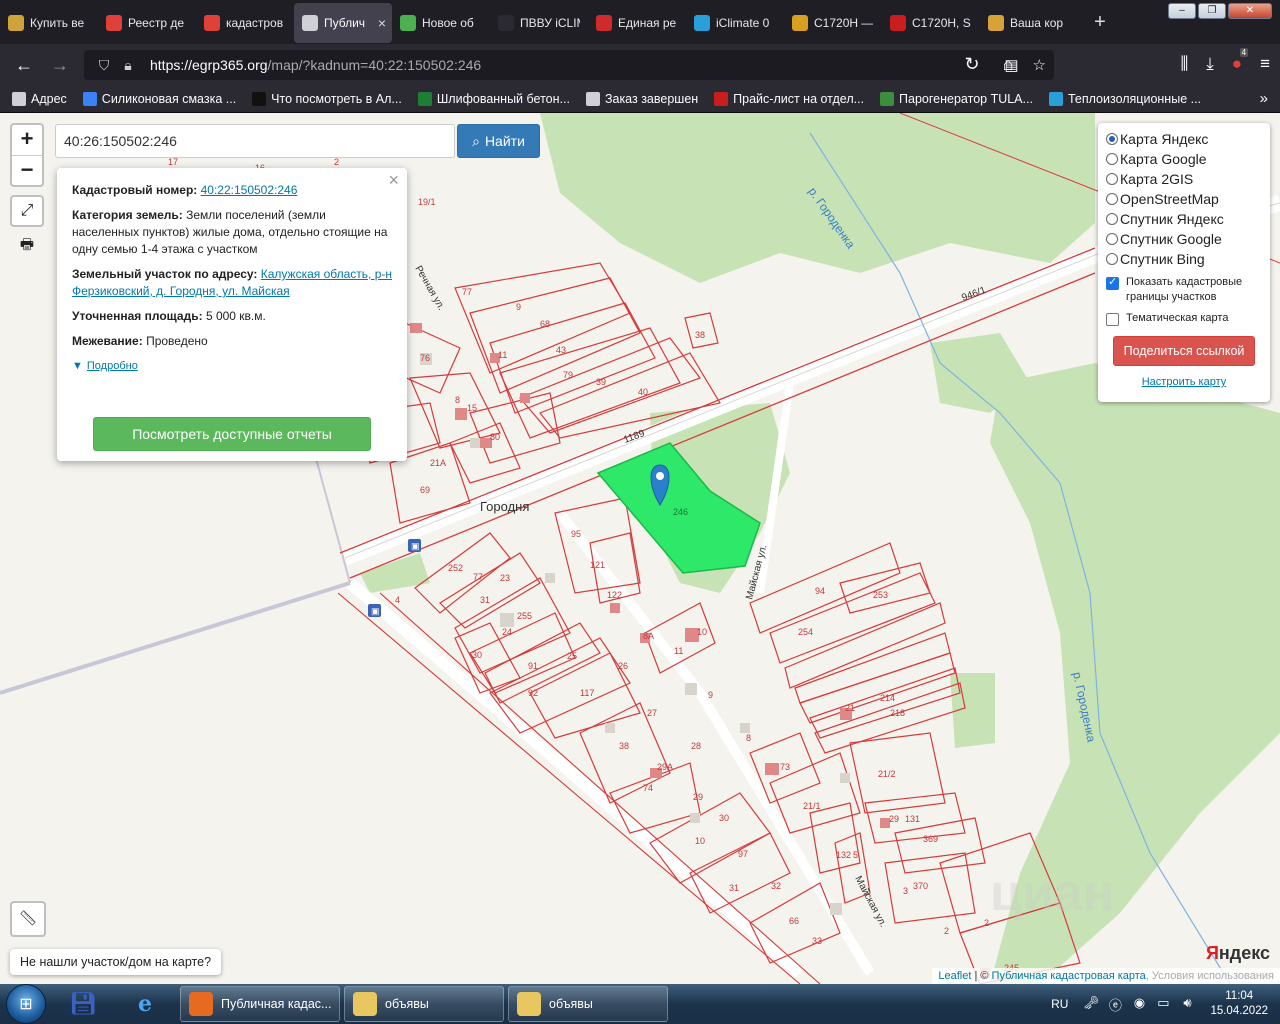 The image size is (1280, 1024). What do you see at coordinates (931, 23) in the screenshot?
I see `browser-tab: С1720Н, S` at bounding box center [931, 23].